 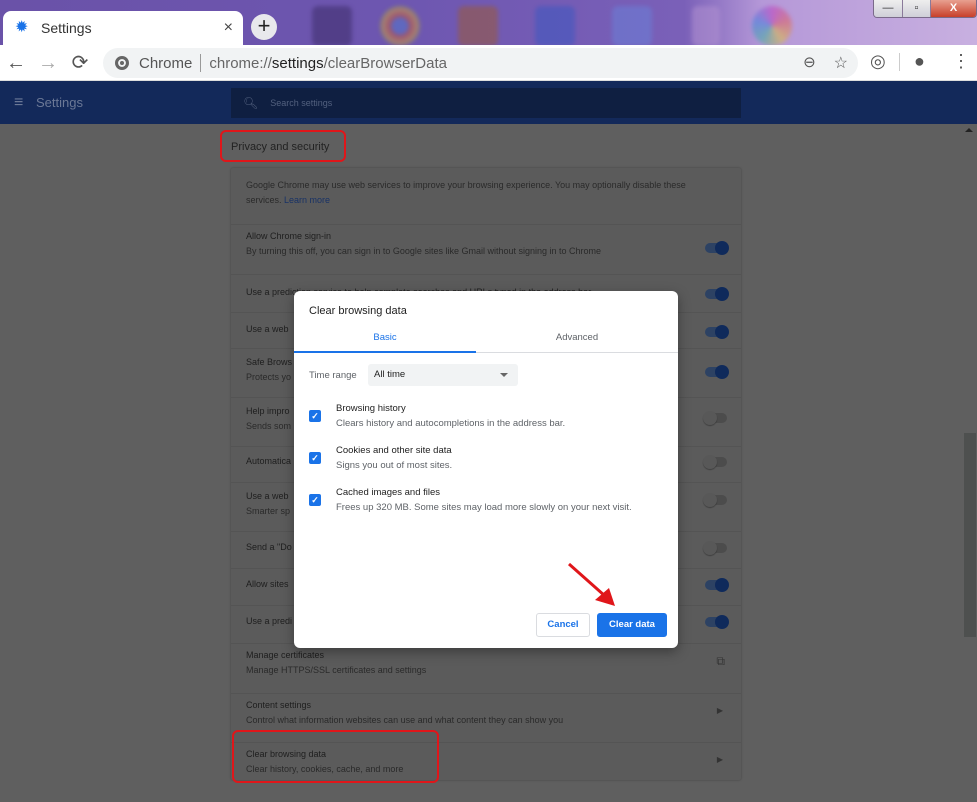 What do you see at coordinates (59, 102) in the screenshot?
I see `settings-title: Settings` at bounding box center [59, 102].